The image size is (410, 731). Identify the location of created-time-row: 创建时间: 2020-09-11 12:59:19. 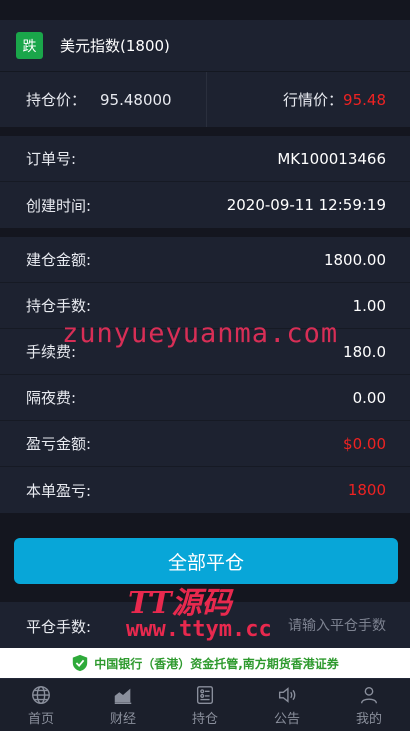
(205, 205).